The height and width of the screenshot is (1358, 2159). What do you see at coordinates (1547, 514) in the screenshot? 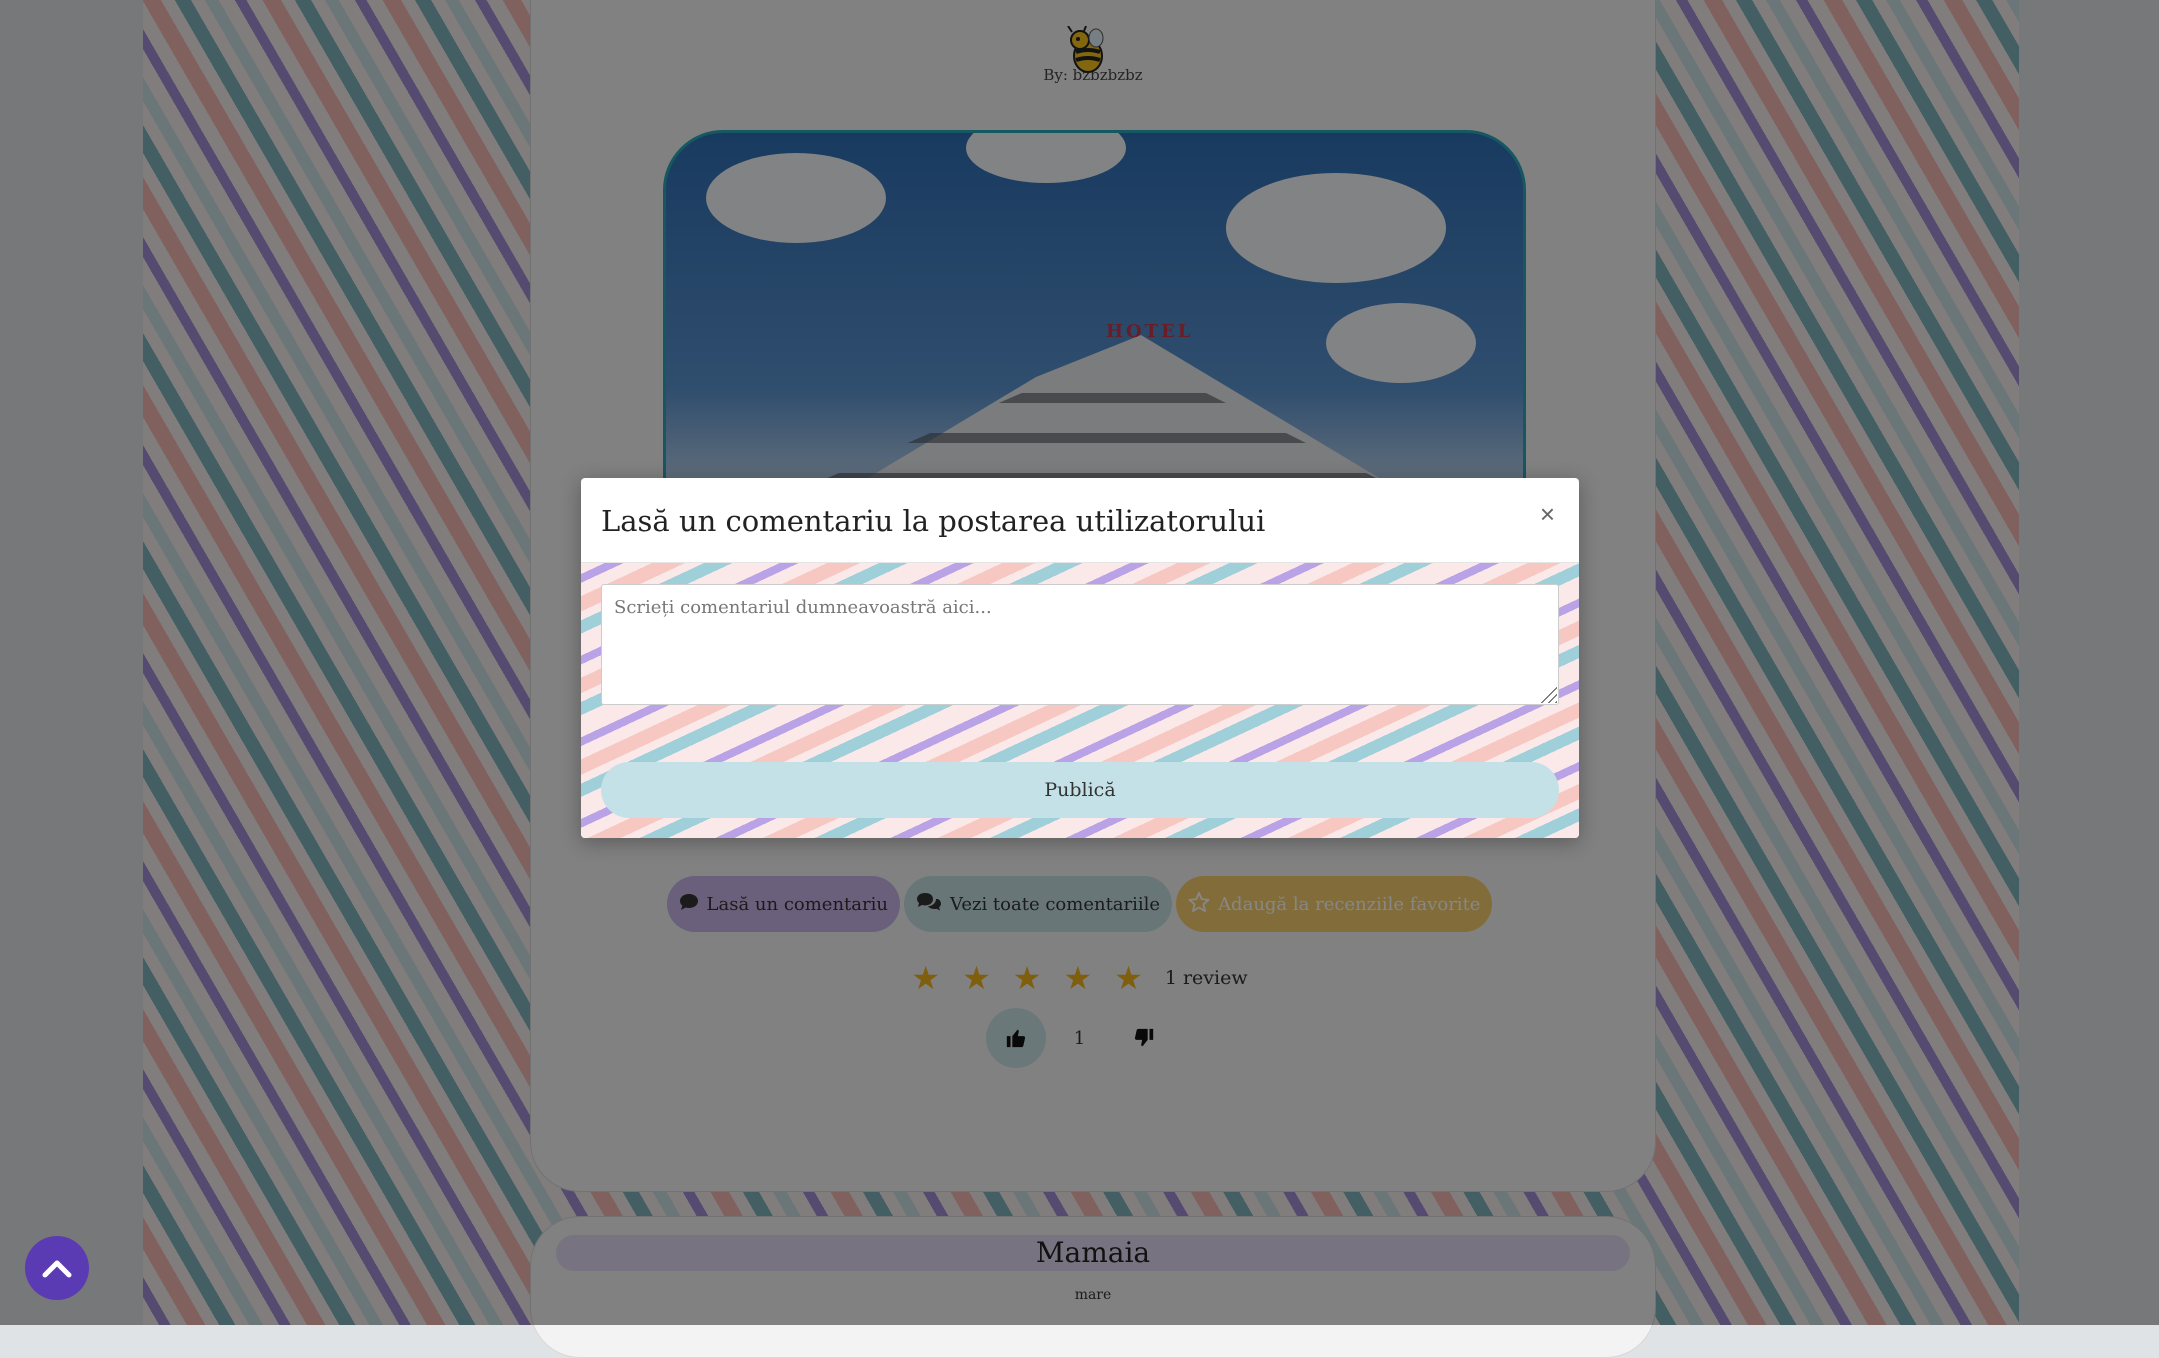
I see `close-icon: ×` at bounding box center [1547, 514].